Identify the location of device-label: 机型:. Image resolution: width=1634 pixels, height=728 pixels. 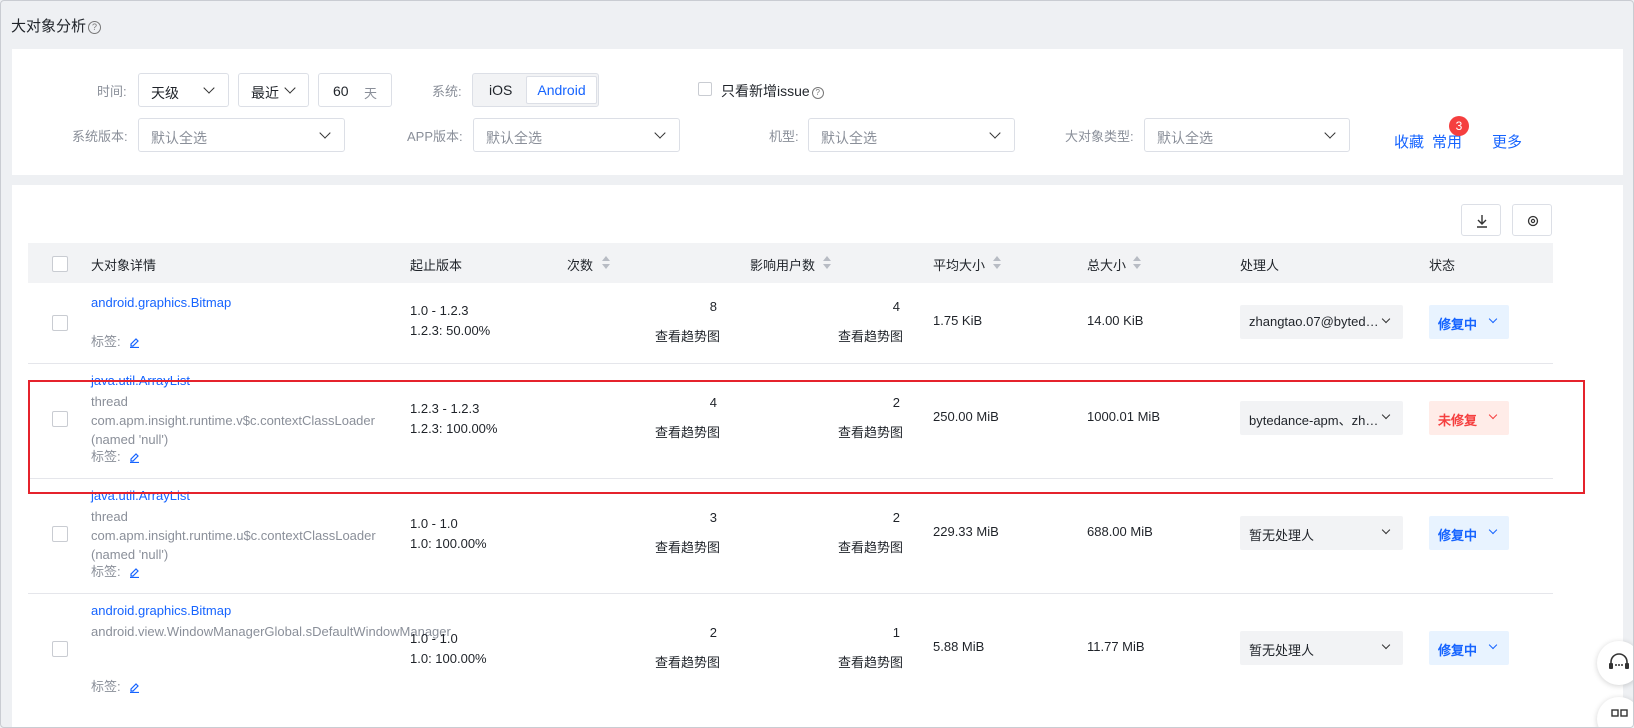
(784, 136).